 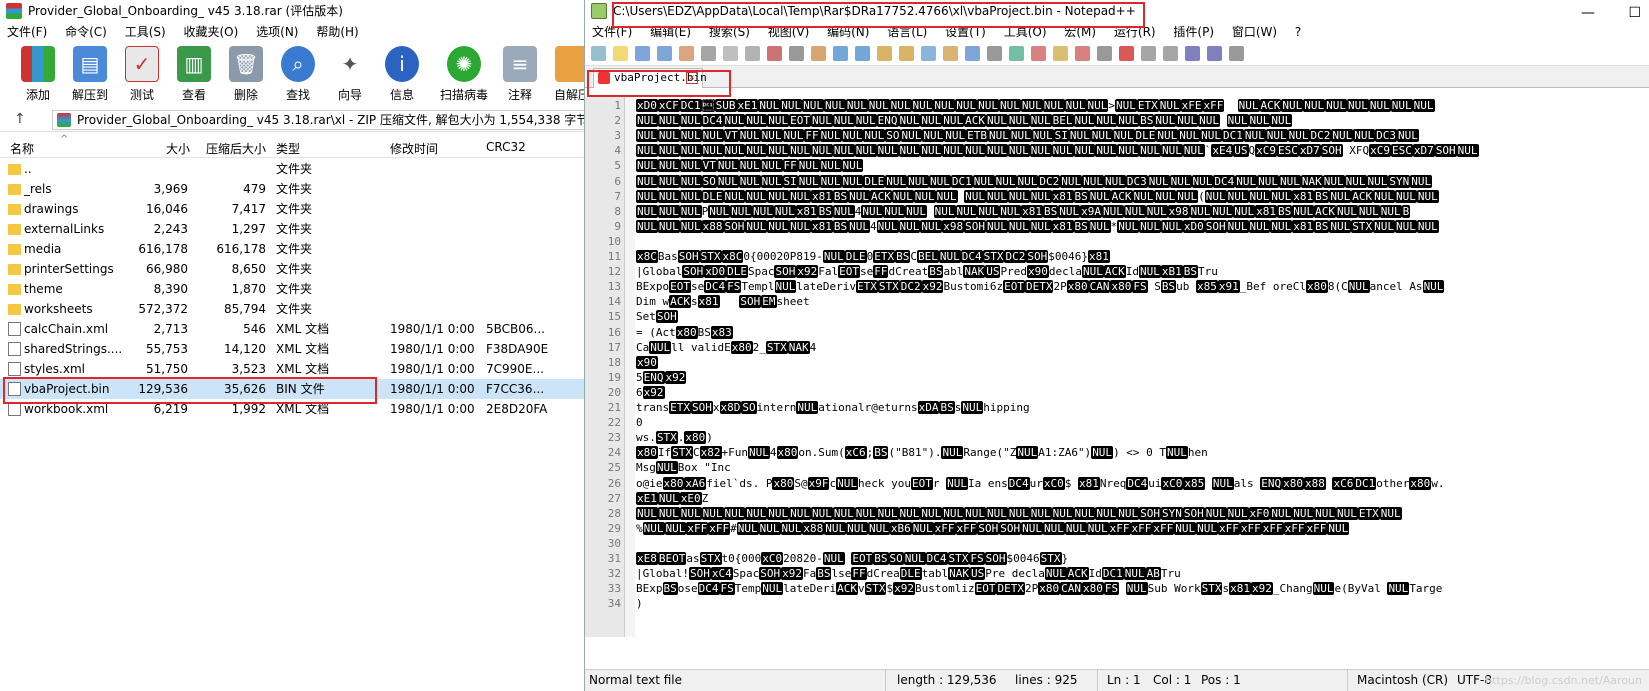 What do you see at coordinates (752, 53) in the screenshot?
I see `cut-icon` at bounding box center [752, 53].